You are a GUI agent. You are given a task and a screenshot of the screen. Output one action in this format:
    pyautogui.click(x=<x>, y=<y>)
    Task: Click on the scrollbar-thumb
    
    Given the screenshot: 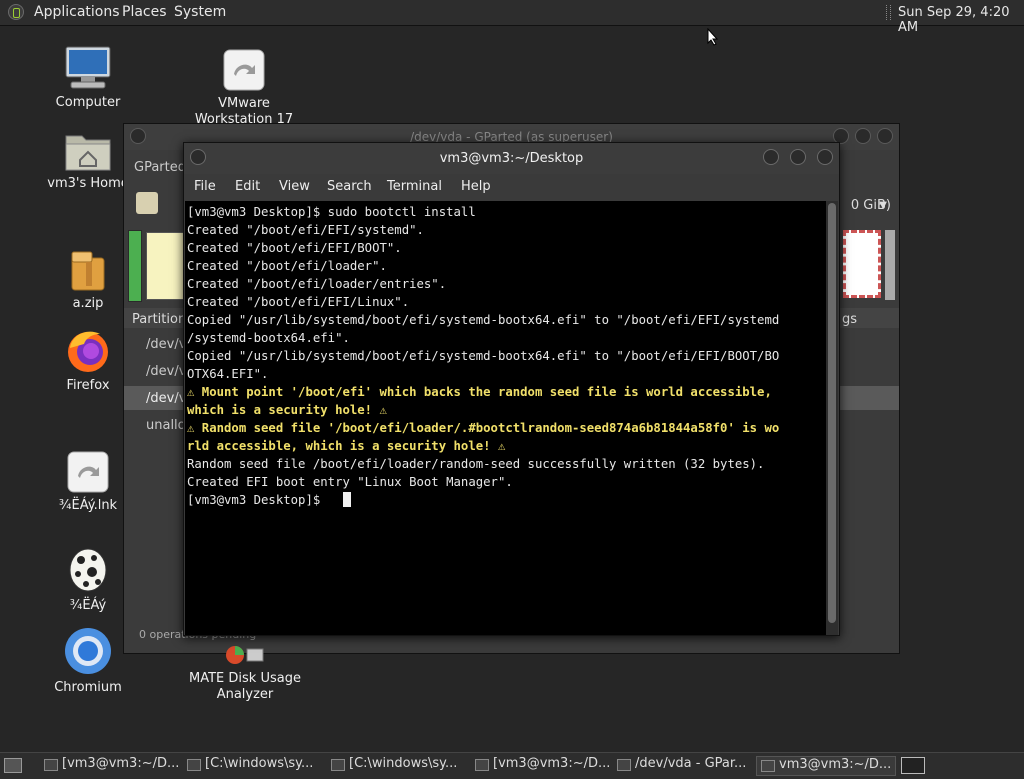 What is the action you would take?
    pyautogui.click(x=832, y=413)
    